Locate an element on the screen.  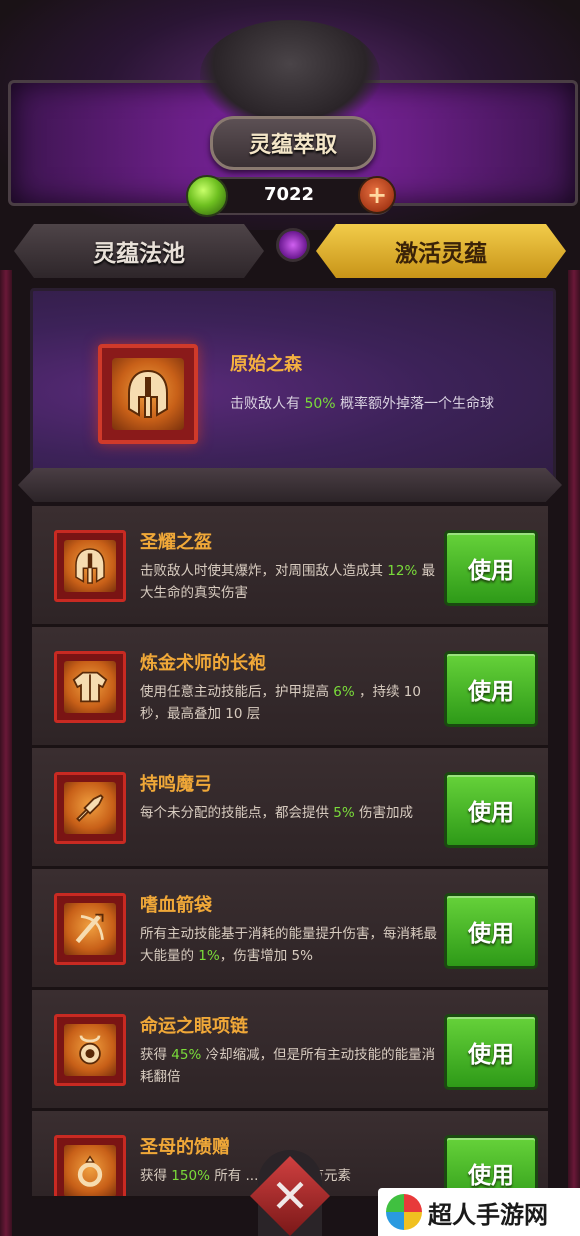
featured-item-name: 原始之森 is located at coordinates (266, 364).